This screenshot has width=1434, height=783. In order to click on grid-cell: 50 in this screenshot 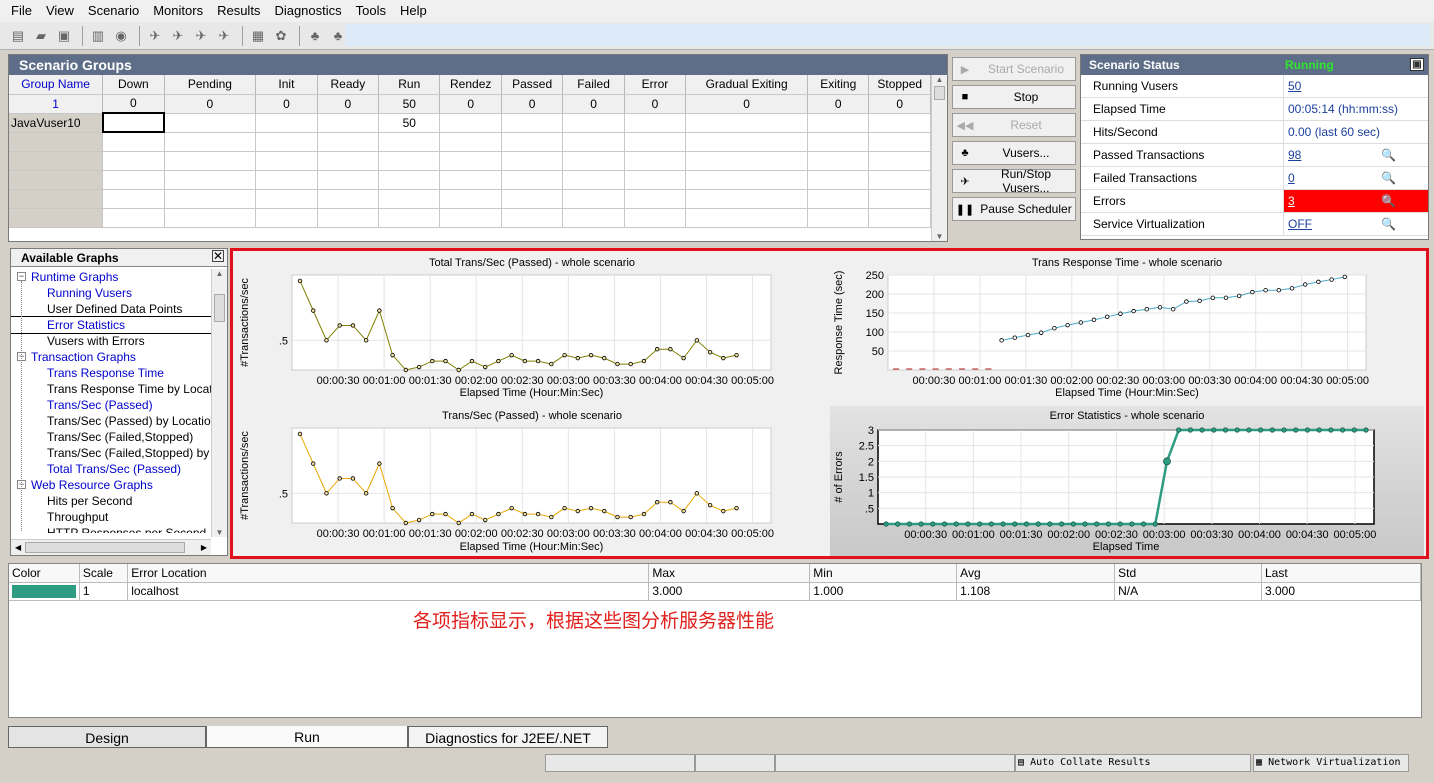, I will do `click(409, 123)`.